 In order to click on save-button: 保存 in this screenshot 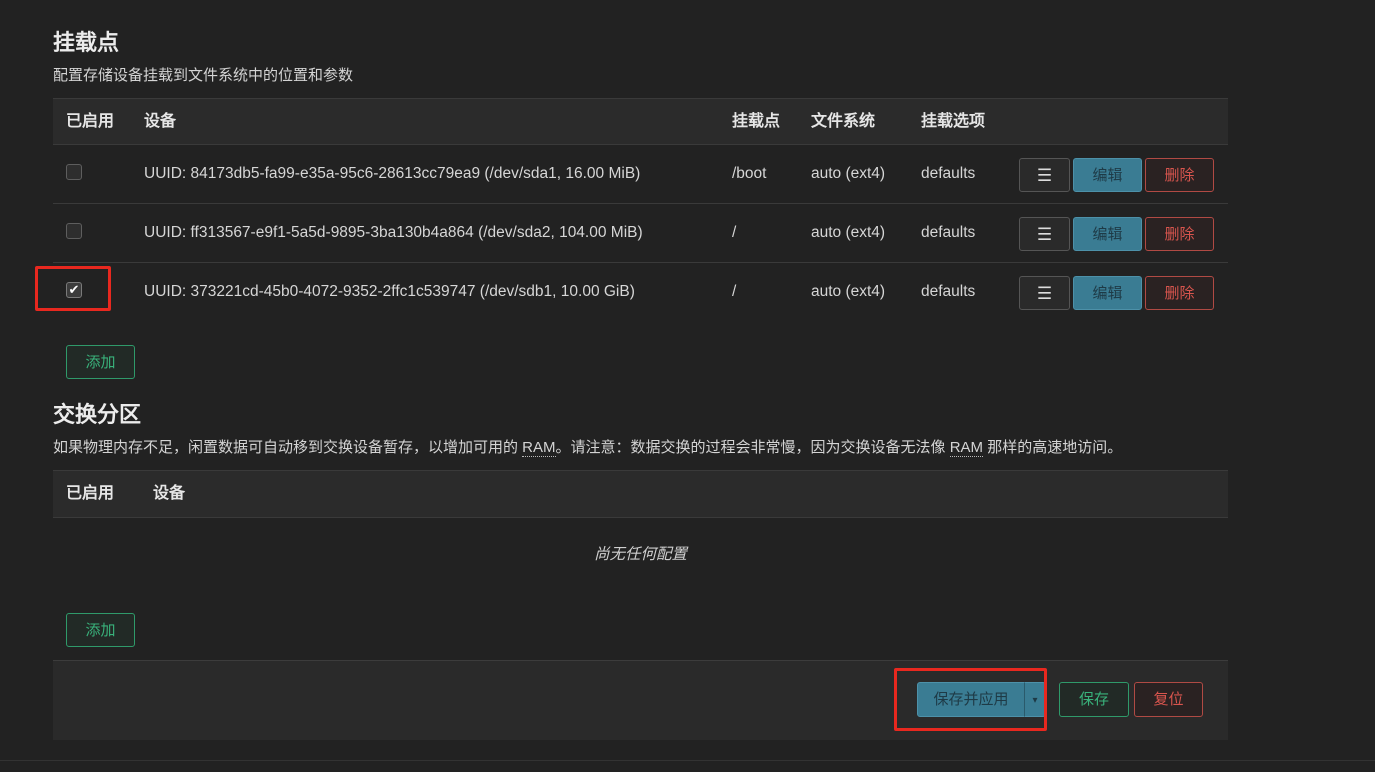, I will do `click(1094, 699)`.